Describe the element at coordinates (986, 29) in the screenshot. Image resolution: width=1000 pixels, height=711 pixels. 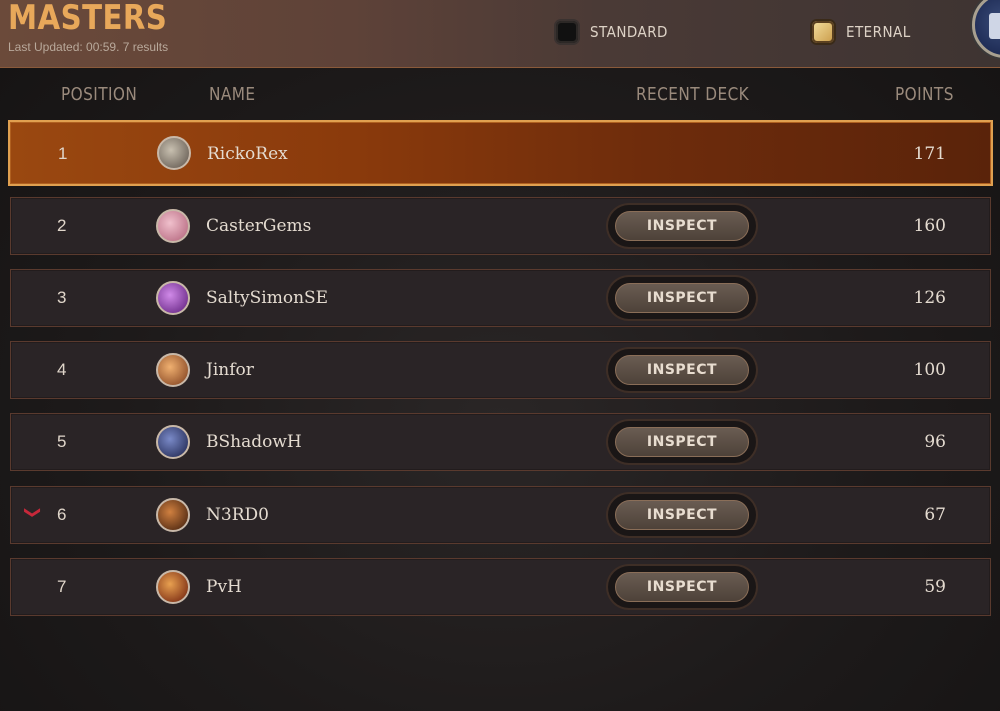
I see `deck-library-button` at that location.